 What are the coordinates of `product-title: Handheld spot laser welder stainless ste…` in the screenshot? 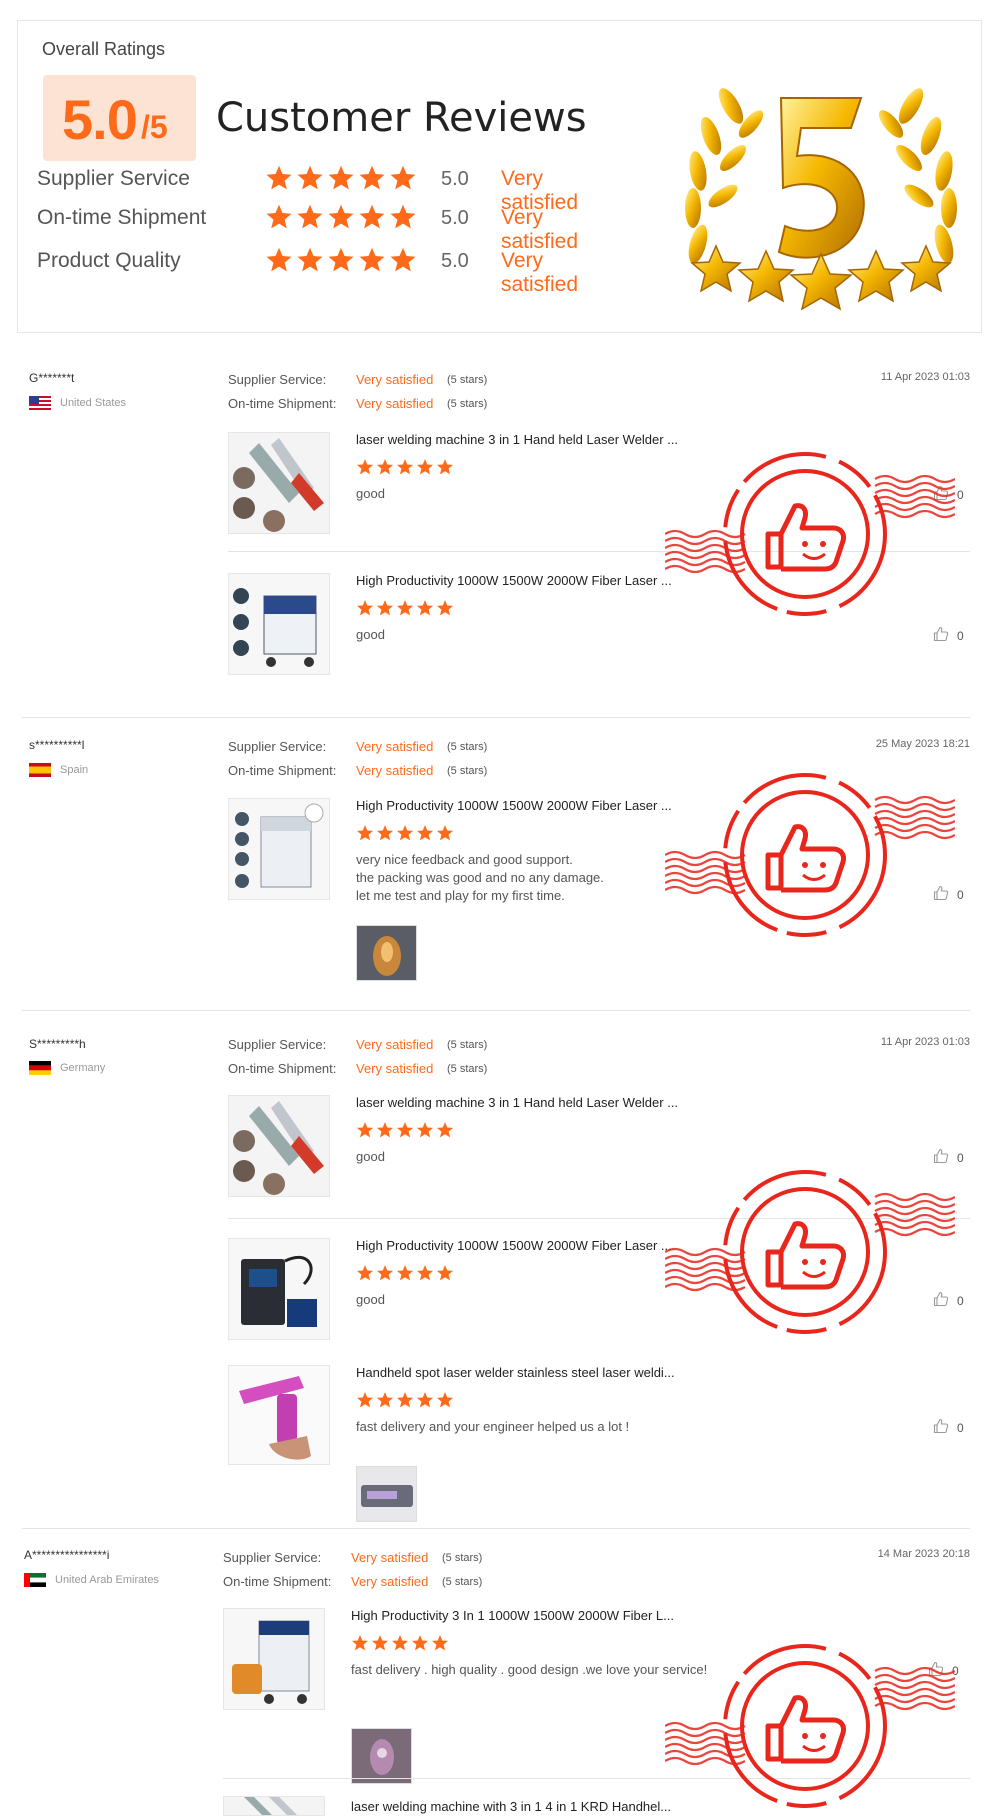 It's located at (515, 1372).